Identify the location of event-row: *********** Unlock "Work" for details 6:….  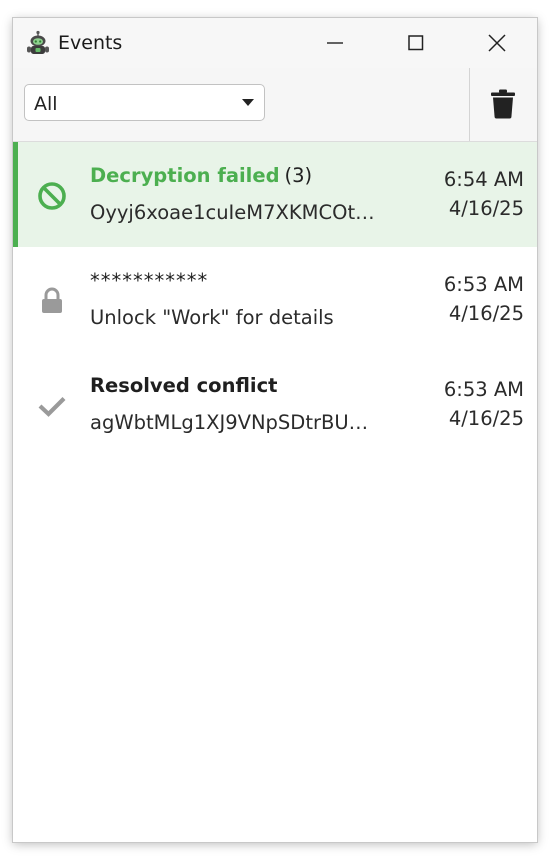
(275, 299).